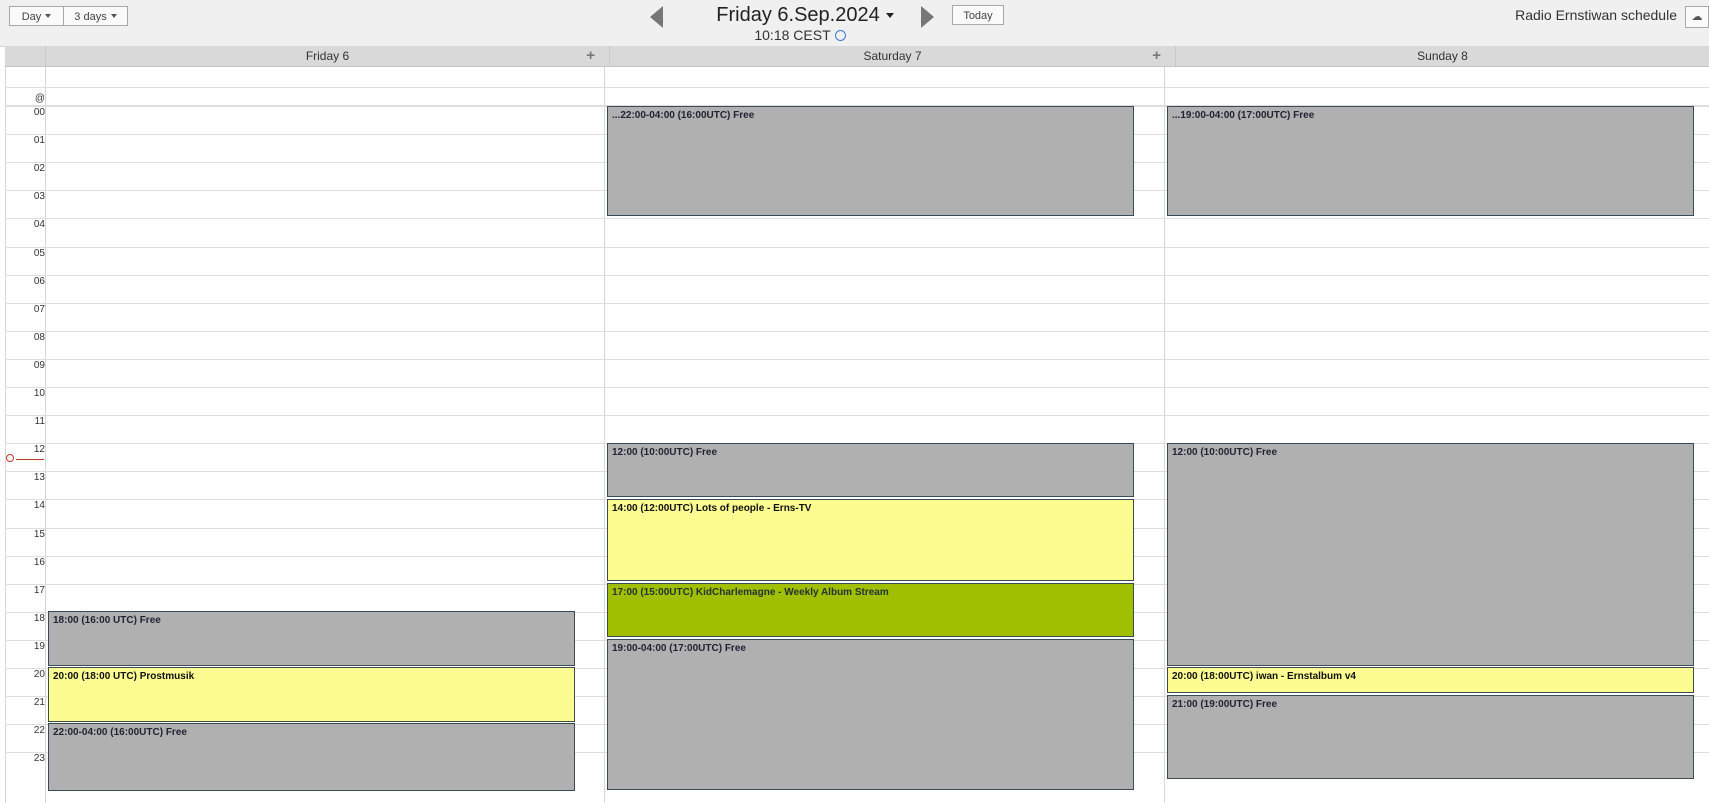 This screenshot has height=803, width=1709. What do you see at coordinates (798, 15) in the screenshot?
I see `date-title: Friday 6.Sep.2024` at bounding box center [798, 15].